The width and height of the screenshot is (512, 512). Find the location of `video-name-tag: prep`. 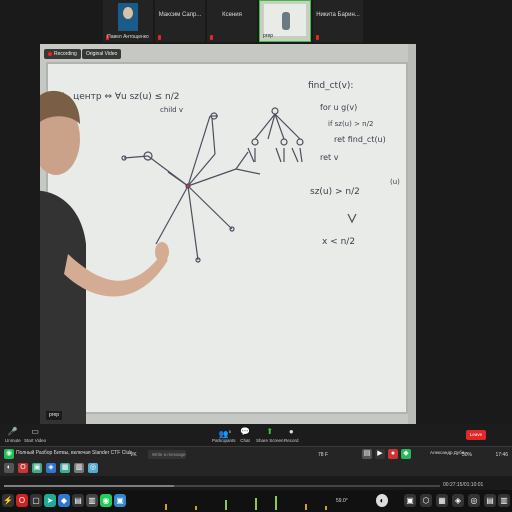

video-name-tag: prep is located at coordinates (54, 415).